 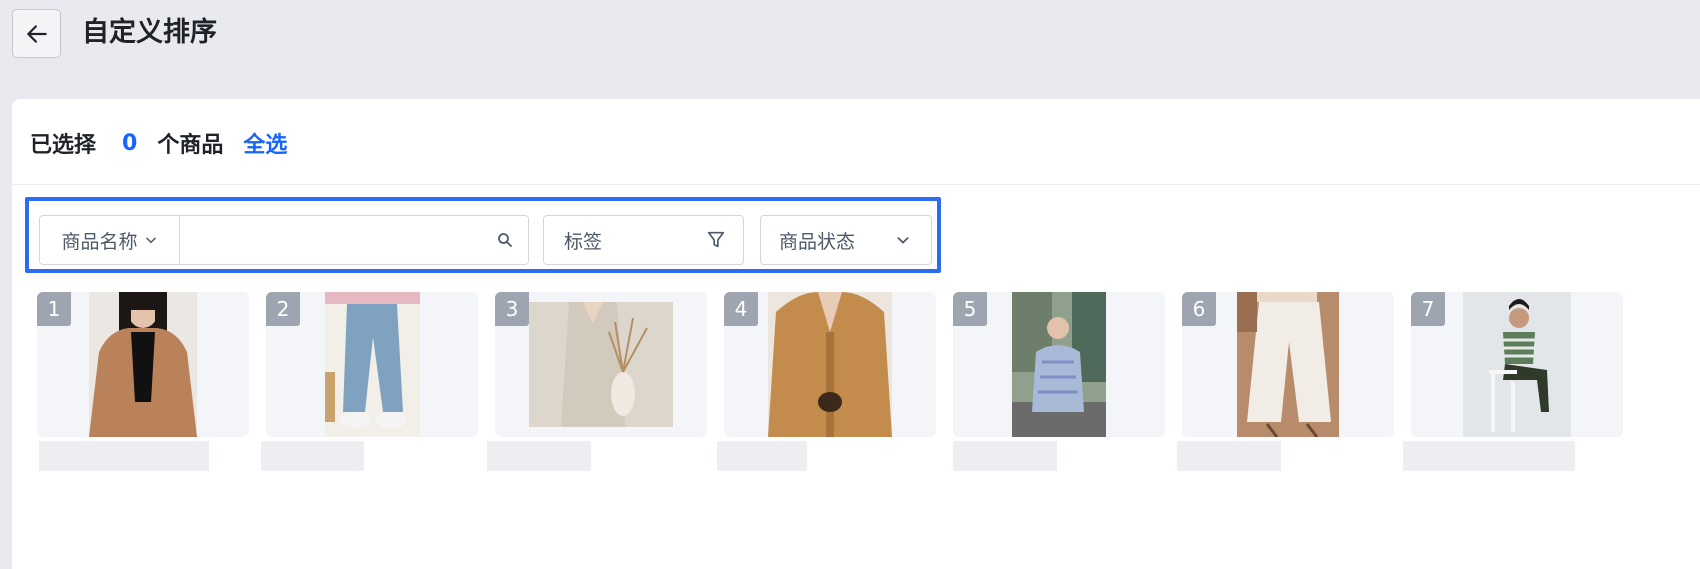 I want to click on product-card: 3, so click(x=601, y=364).